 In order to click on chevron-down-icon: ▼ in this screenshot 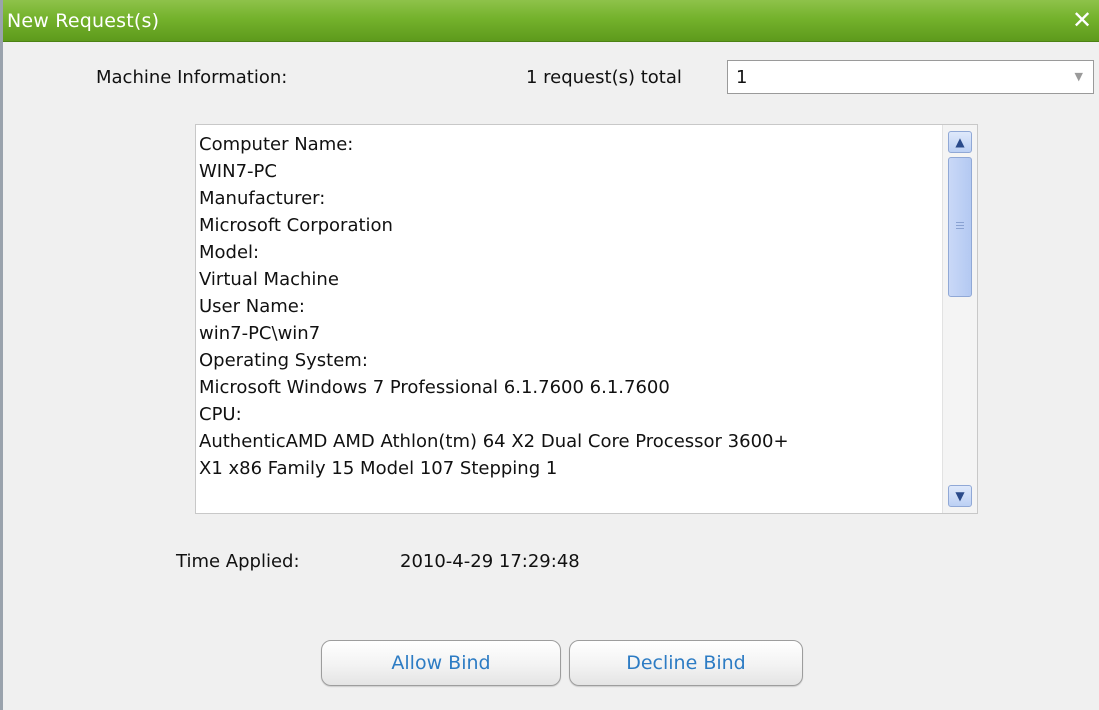, I will do `click(1079, 76)`.